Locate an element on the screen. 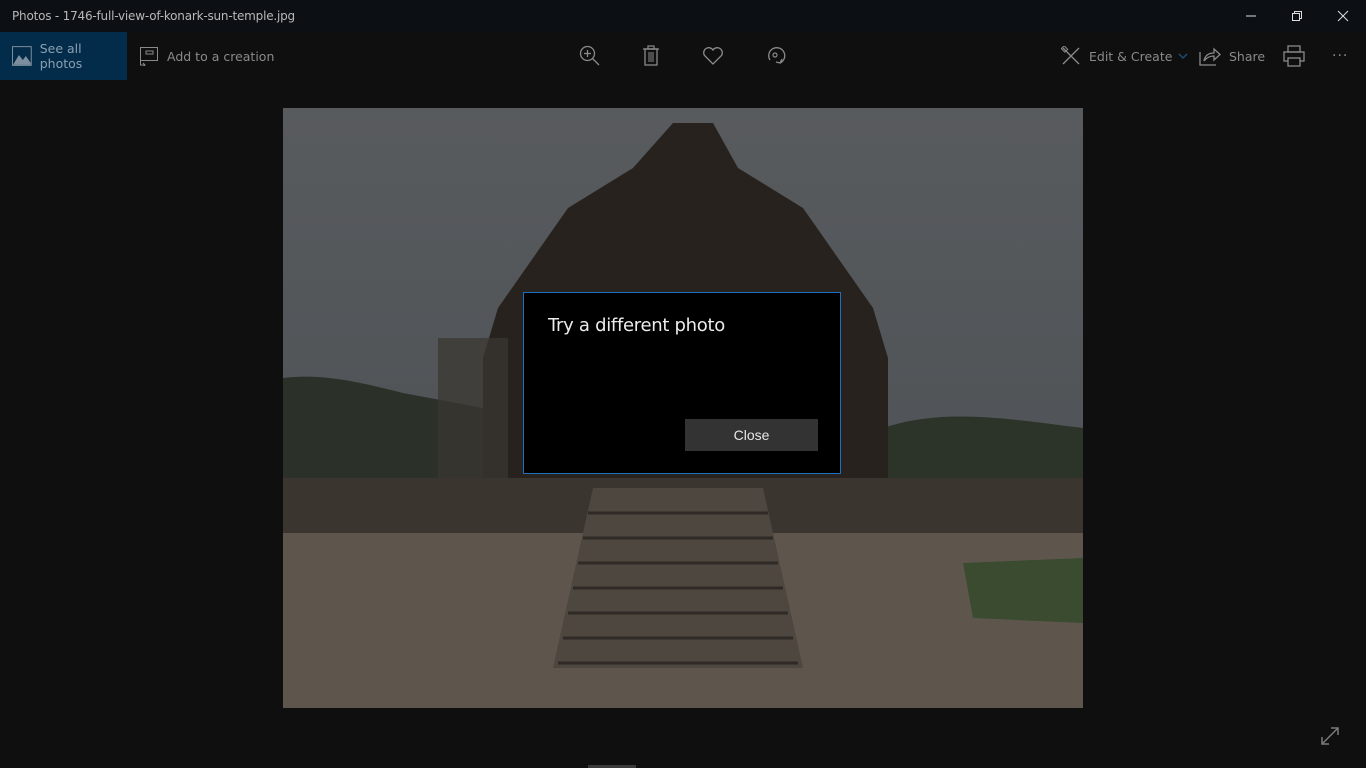 Image resolution: width=1366 pixels, height=768 pixels. favorite-button is located at coordinates (713, 56).